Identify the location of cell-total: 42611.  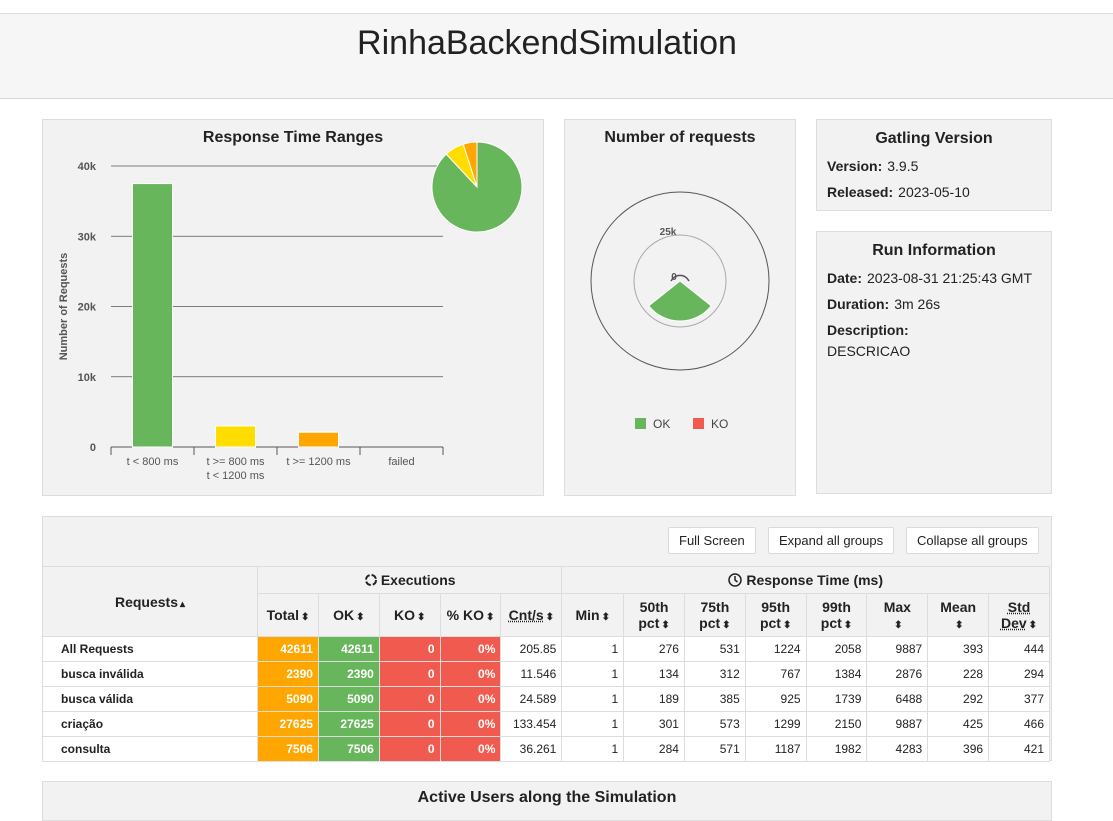
(288, 649).